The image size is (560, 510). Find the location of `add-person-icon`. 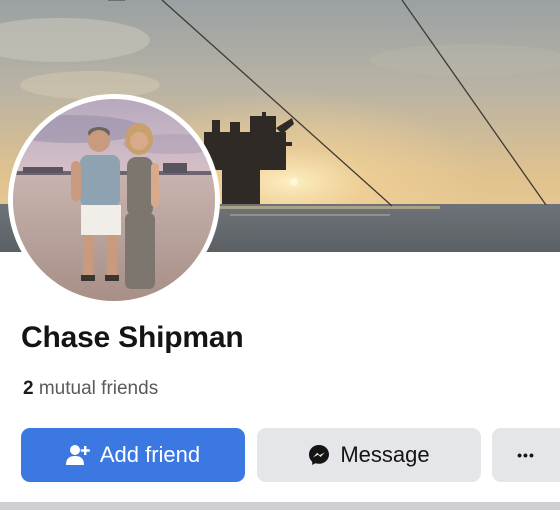

add-person-icon is located at coordinates (77, 455).